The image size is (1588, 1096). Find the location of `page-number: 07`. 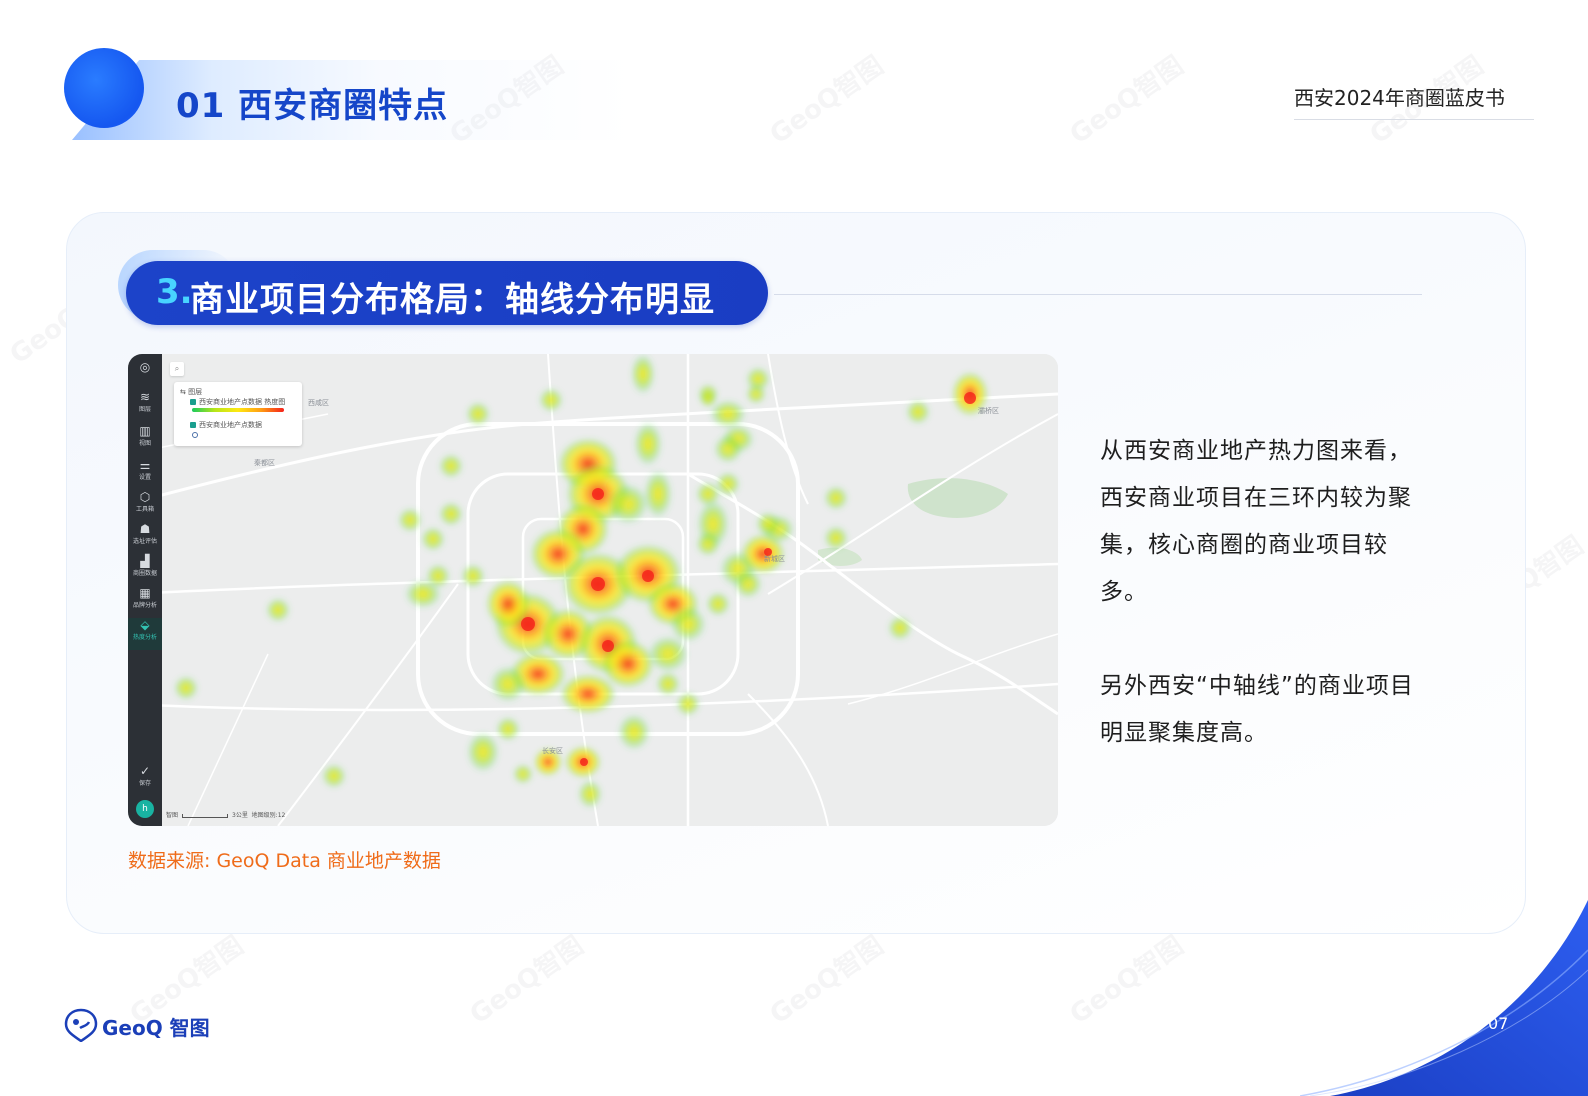

page-number: 07 is located at coordinates (1498, 1023).